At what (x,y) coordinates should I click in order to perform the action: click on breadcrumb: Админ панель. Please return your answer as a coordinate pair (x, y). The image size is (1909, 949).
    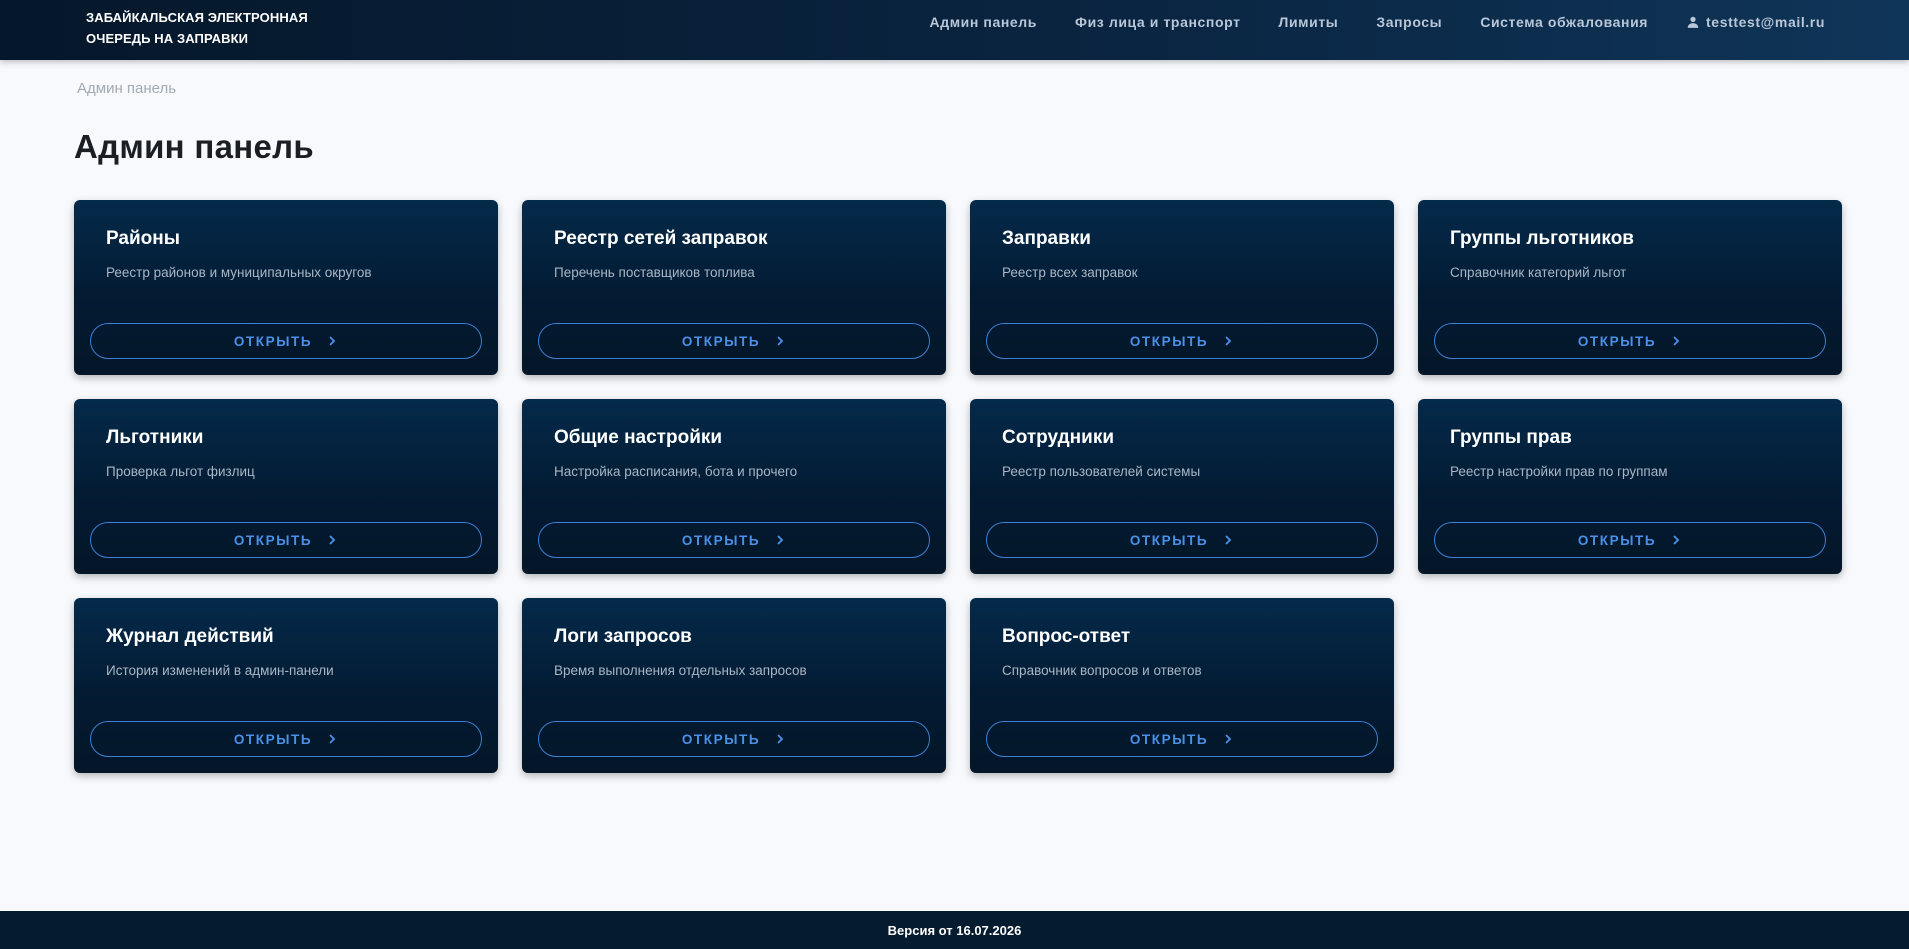
    Looking at the image, I should click on (126, 88).